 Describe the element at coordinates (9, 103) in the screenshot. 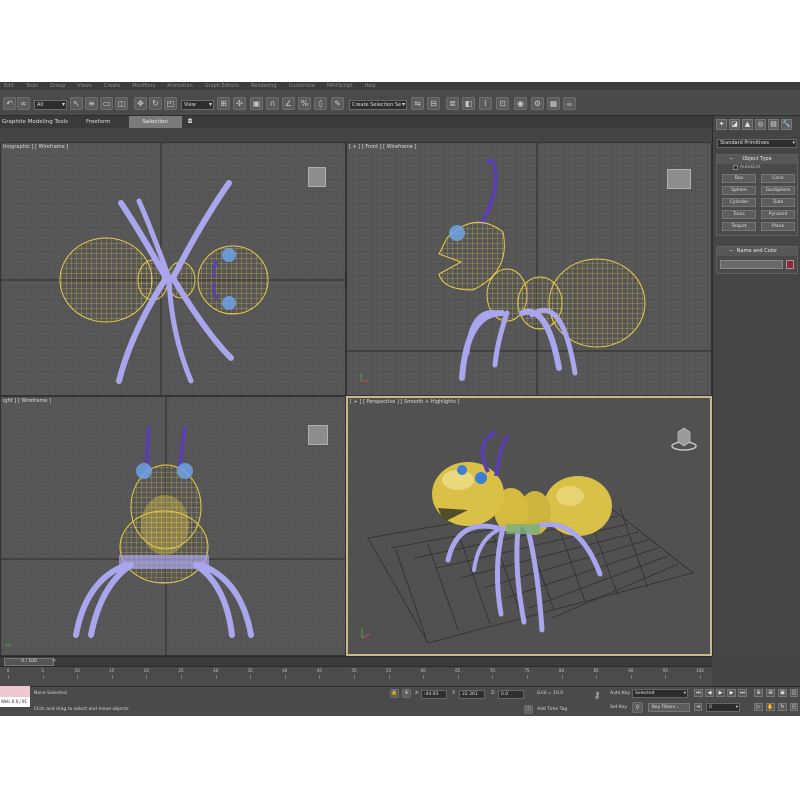

I see `undo-icon: ↶` at that location.